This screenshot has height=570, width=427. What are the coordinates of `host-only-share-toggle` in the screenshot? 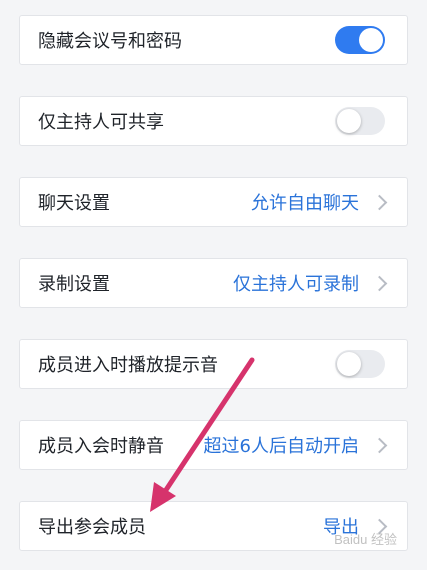 It's located at (360, 121).